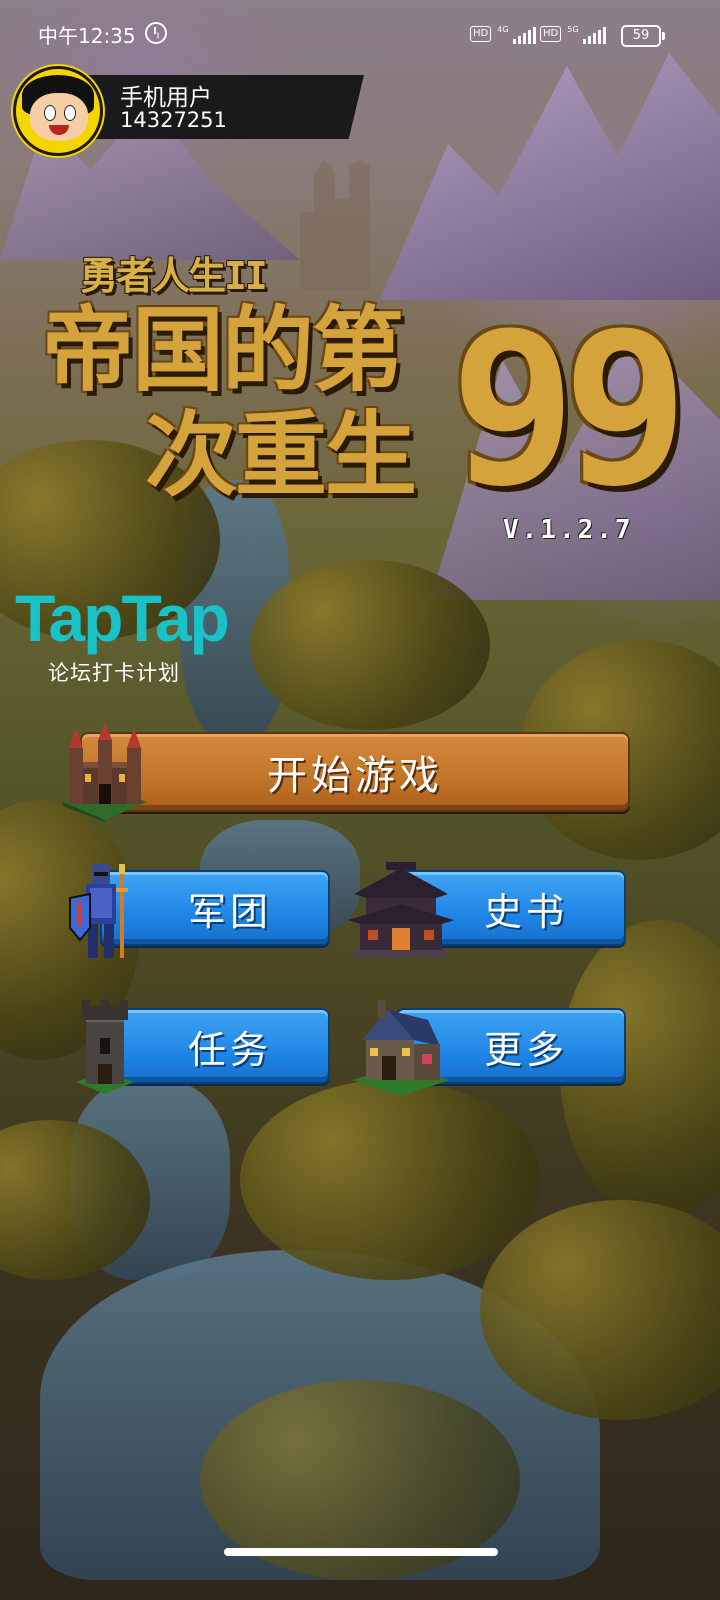  Describe the element at coordinates (503, 29) in the screenshot. I see `network-type-1: 4G` at that location.